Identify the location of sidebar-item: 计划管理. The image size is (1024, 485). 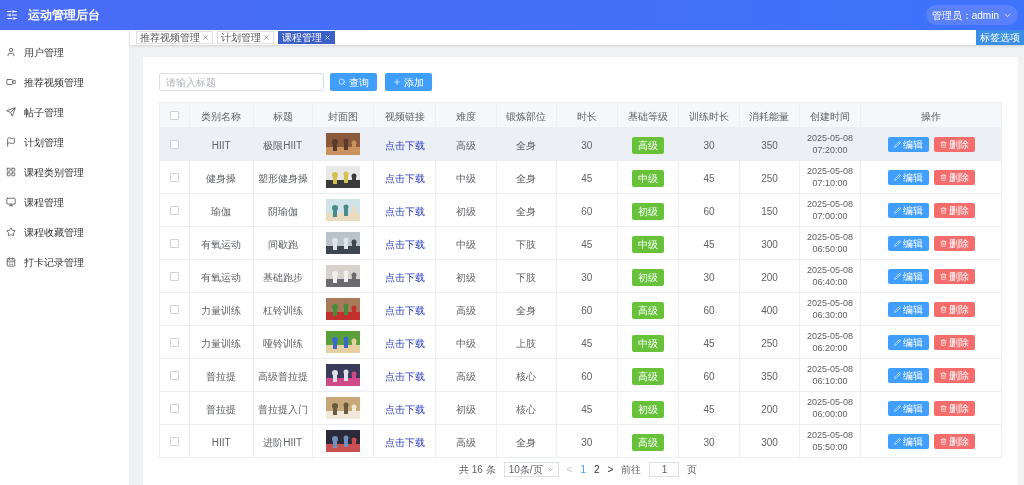
(64, 142).